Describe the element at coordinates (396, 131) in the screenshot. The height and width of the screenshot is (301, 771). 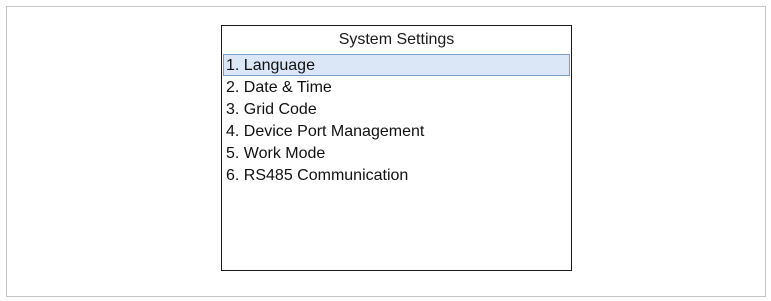
I see `menu-item-device-port-management: 4. Device Port Management` at that location.